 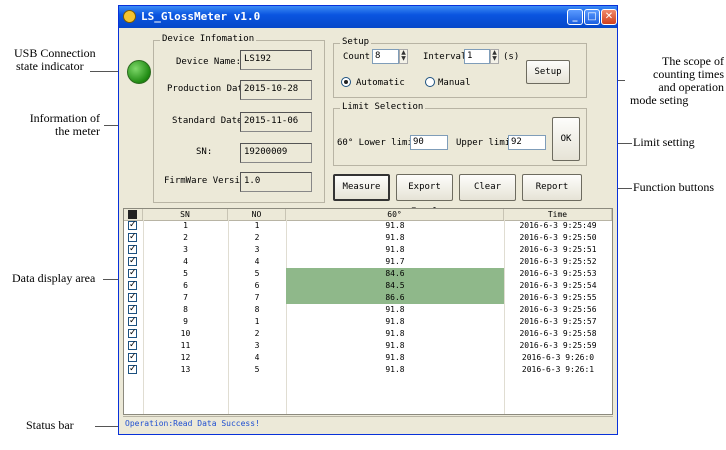 What do you see at coordinates (257, 333) in the screenshot?
I see `row-no-cell: 2` at bounding box center [257, 333].